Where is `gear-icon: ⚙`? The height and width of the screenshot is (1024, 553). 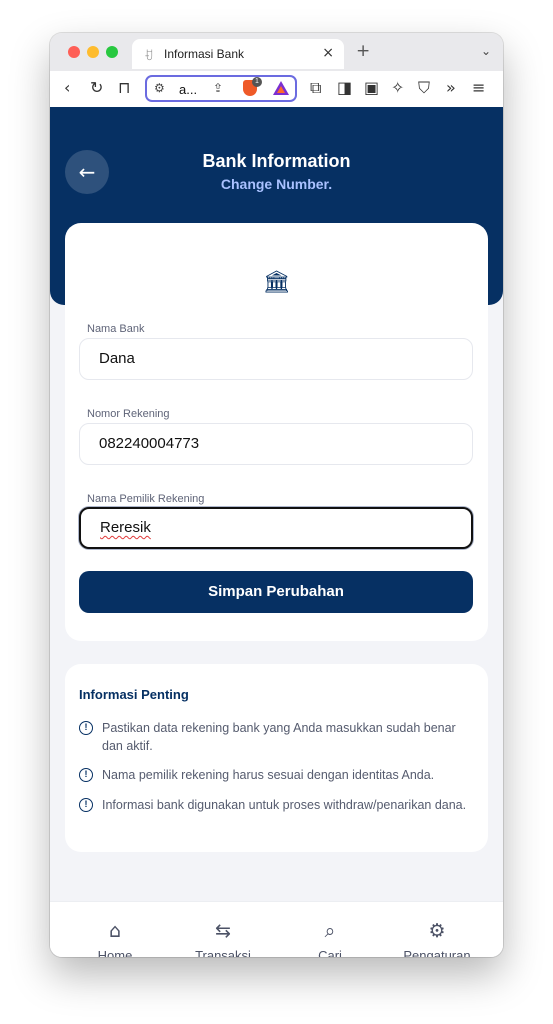
gear-icon: ⚙ is located at coordinates (437, 931).